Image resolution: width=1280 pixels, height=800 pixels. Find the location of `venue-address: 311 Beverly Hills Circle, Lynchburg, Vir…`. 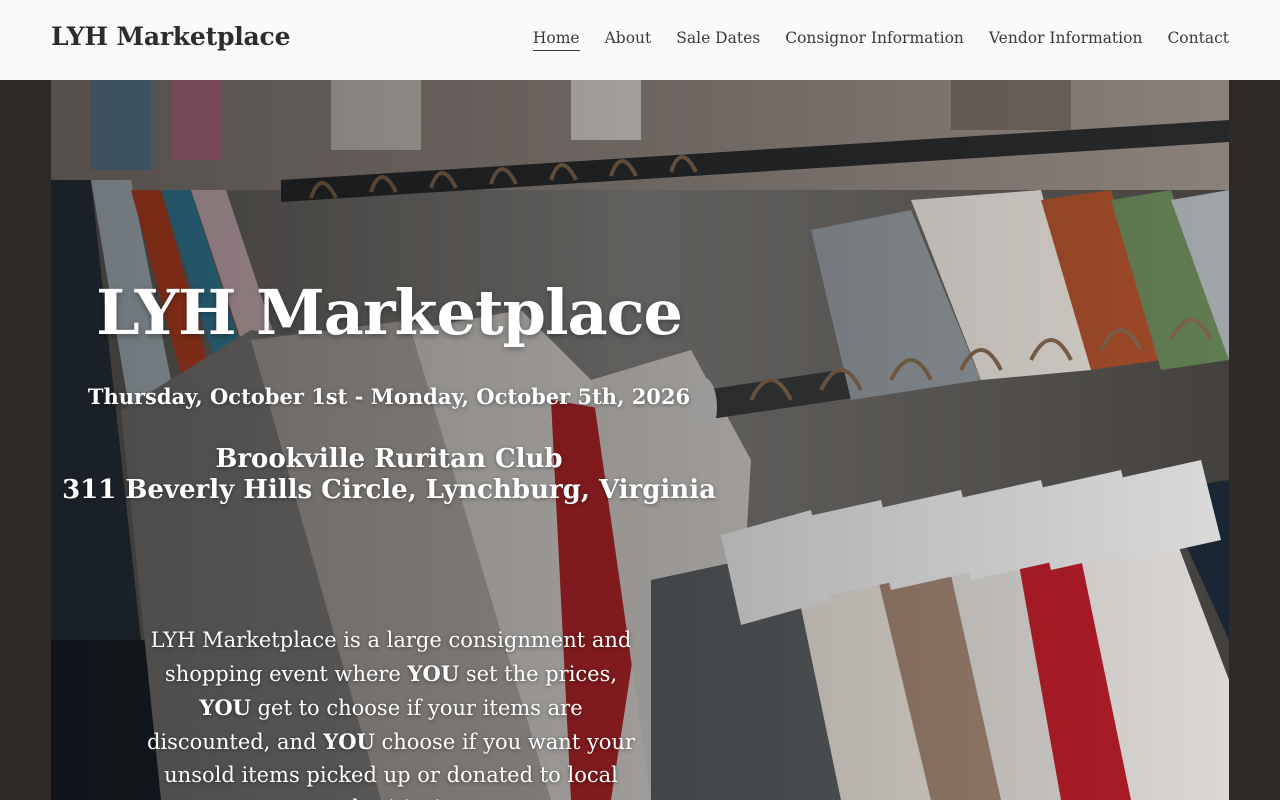

venue-address: 311 Beverly Hills Circle, Lynchburg, Vir… is located at coordinates (389, 490).